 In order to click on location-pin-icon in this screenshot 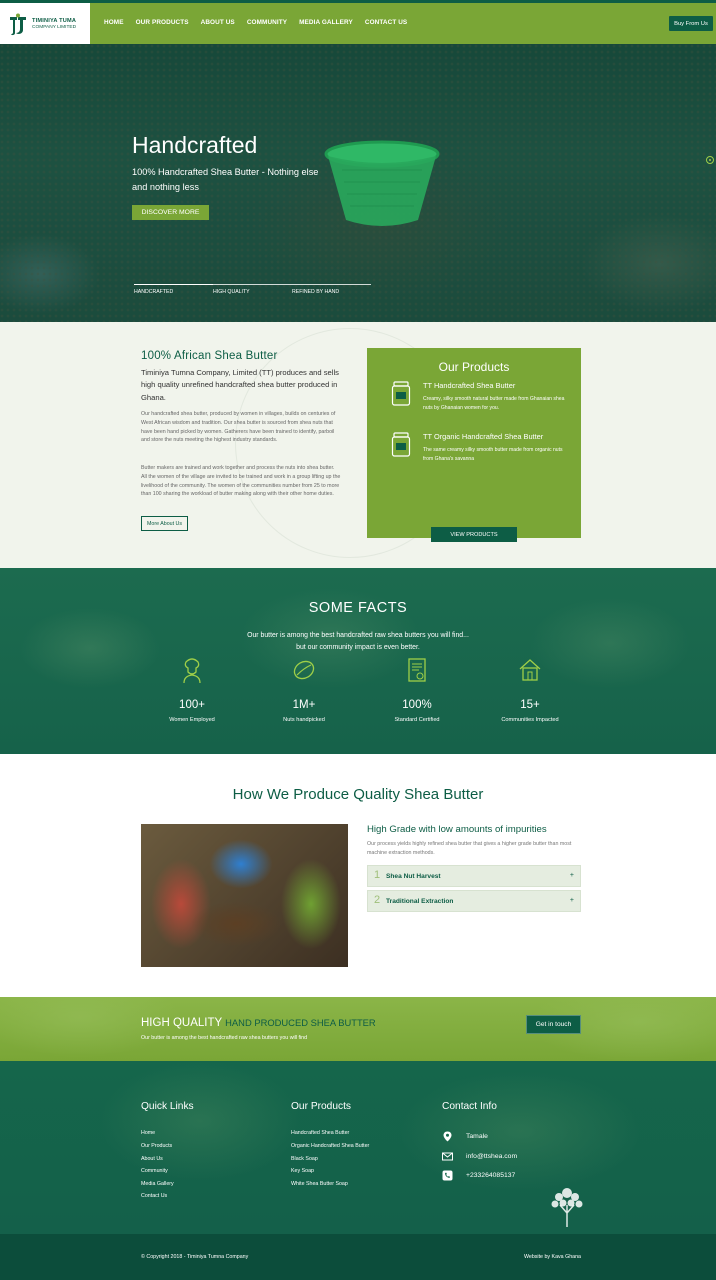, I will do `click(447, 1136)`.